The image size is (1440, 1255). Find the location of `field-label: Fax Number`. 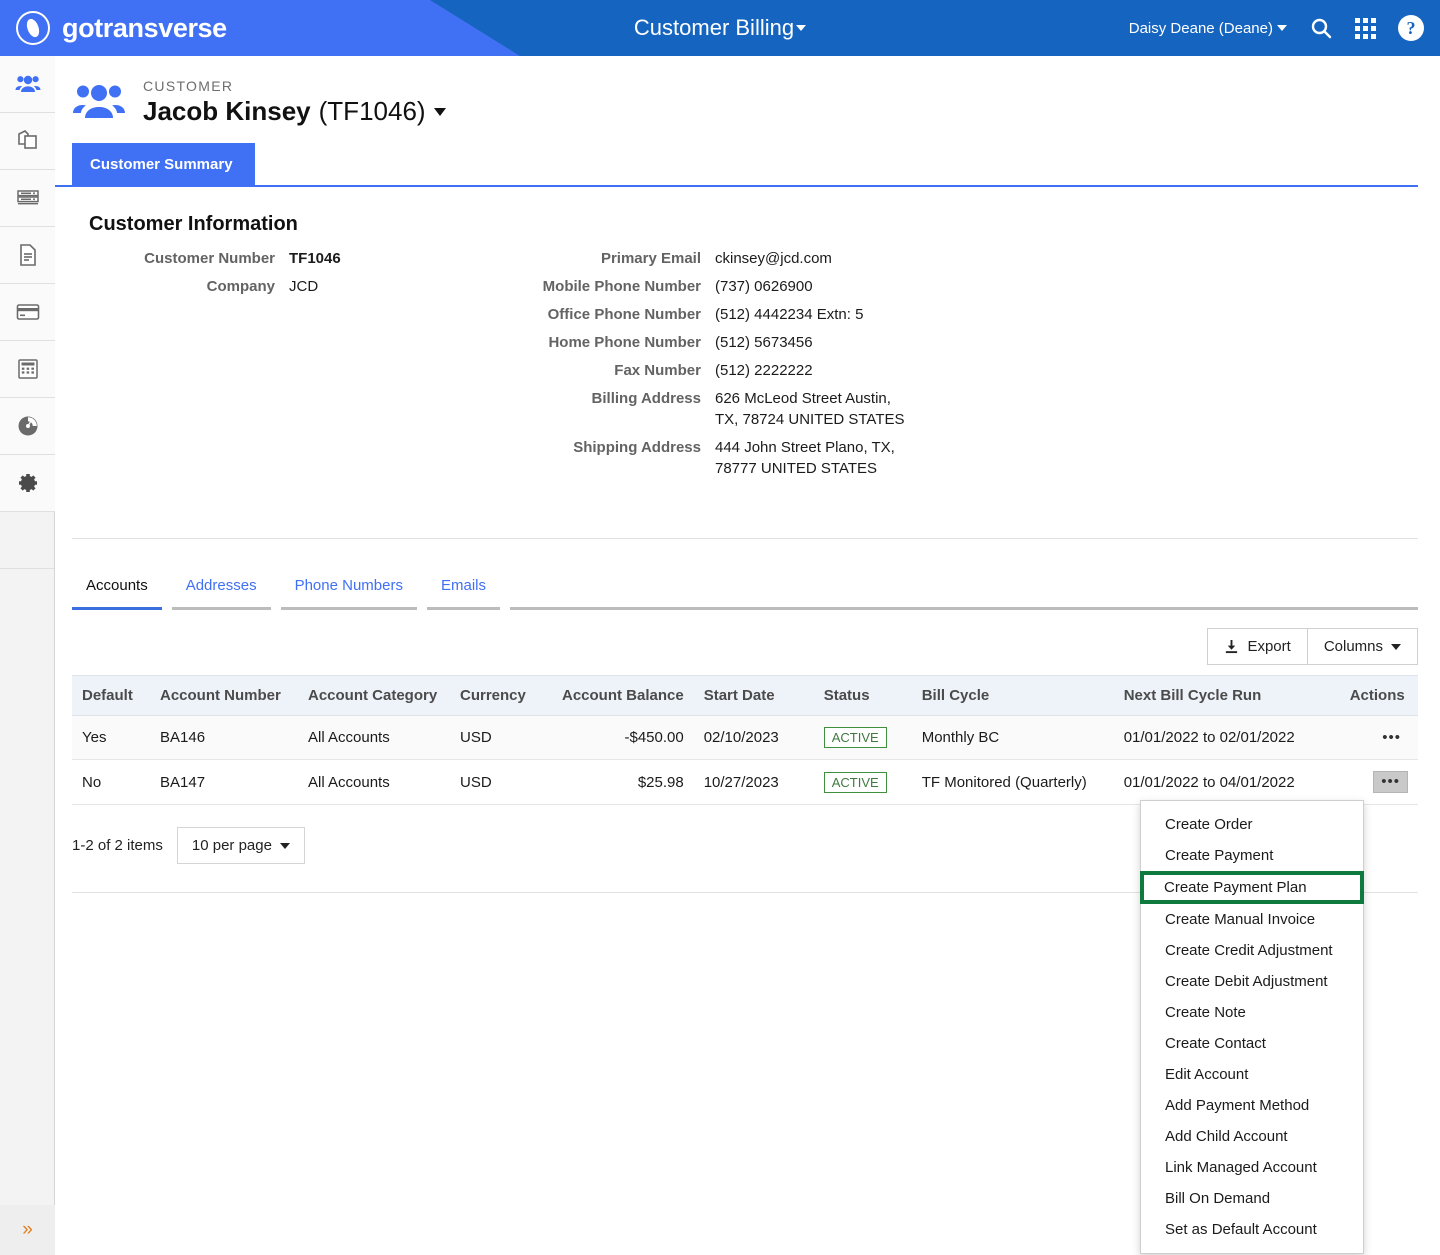

field-label: Fax Number is located at coordinates (657, 370).